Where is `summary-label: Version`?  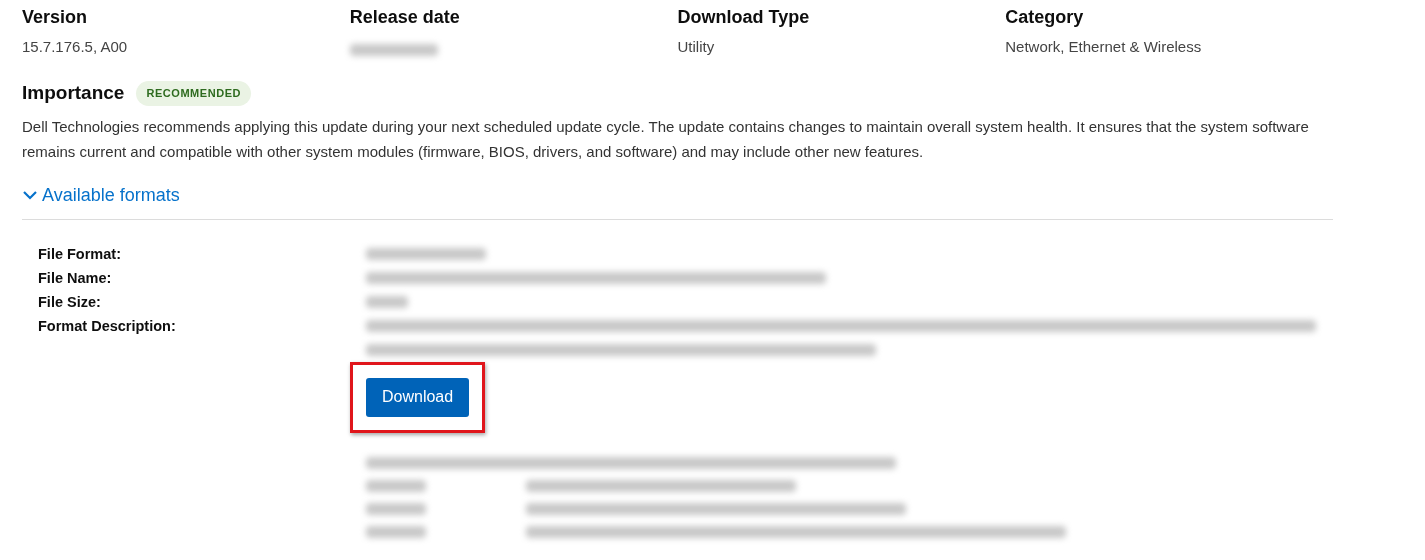
summary-label: Version is located at coordinates (55, 17).